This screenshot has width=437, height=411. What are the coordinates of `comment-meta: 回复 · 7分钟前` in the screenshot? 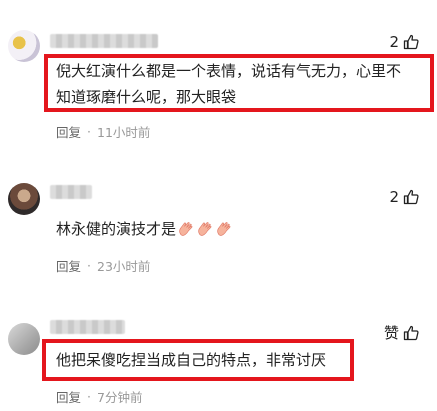 It's located at (99, 396).